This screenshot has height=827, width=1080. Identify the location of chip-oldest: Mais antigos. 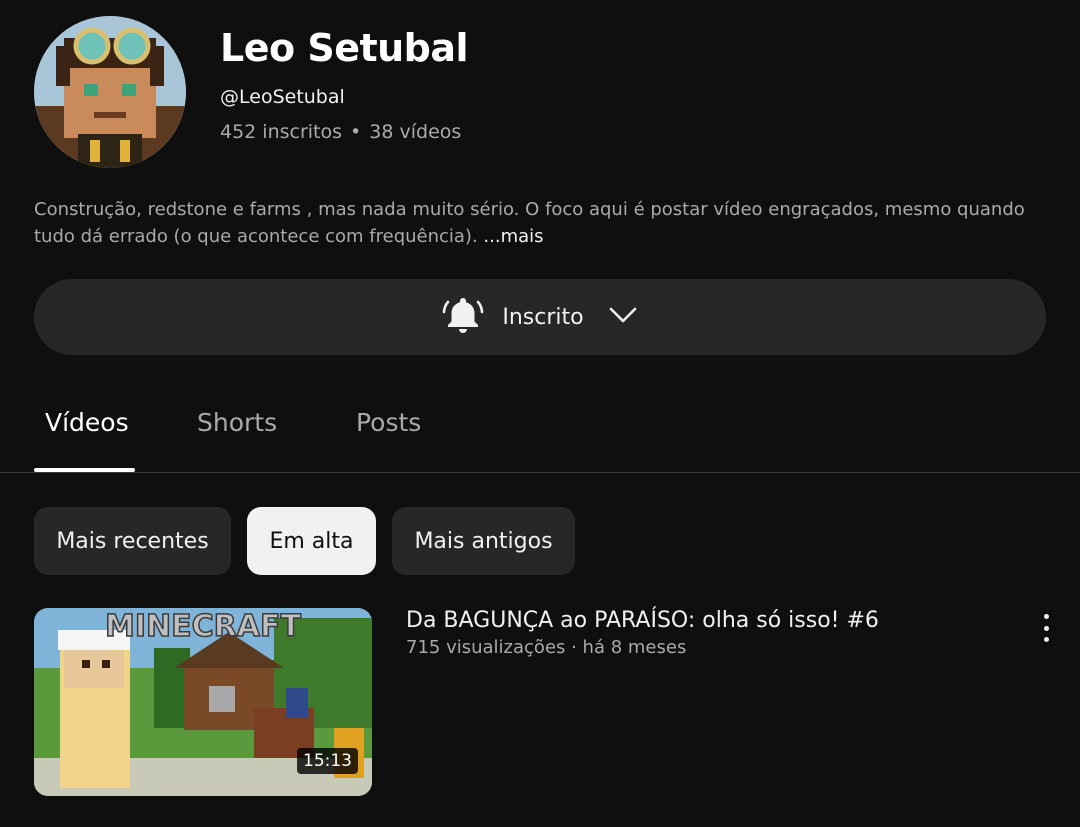
(483, 541).